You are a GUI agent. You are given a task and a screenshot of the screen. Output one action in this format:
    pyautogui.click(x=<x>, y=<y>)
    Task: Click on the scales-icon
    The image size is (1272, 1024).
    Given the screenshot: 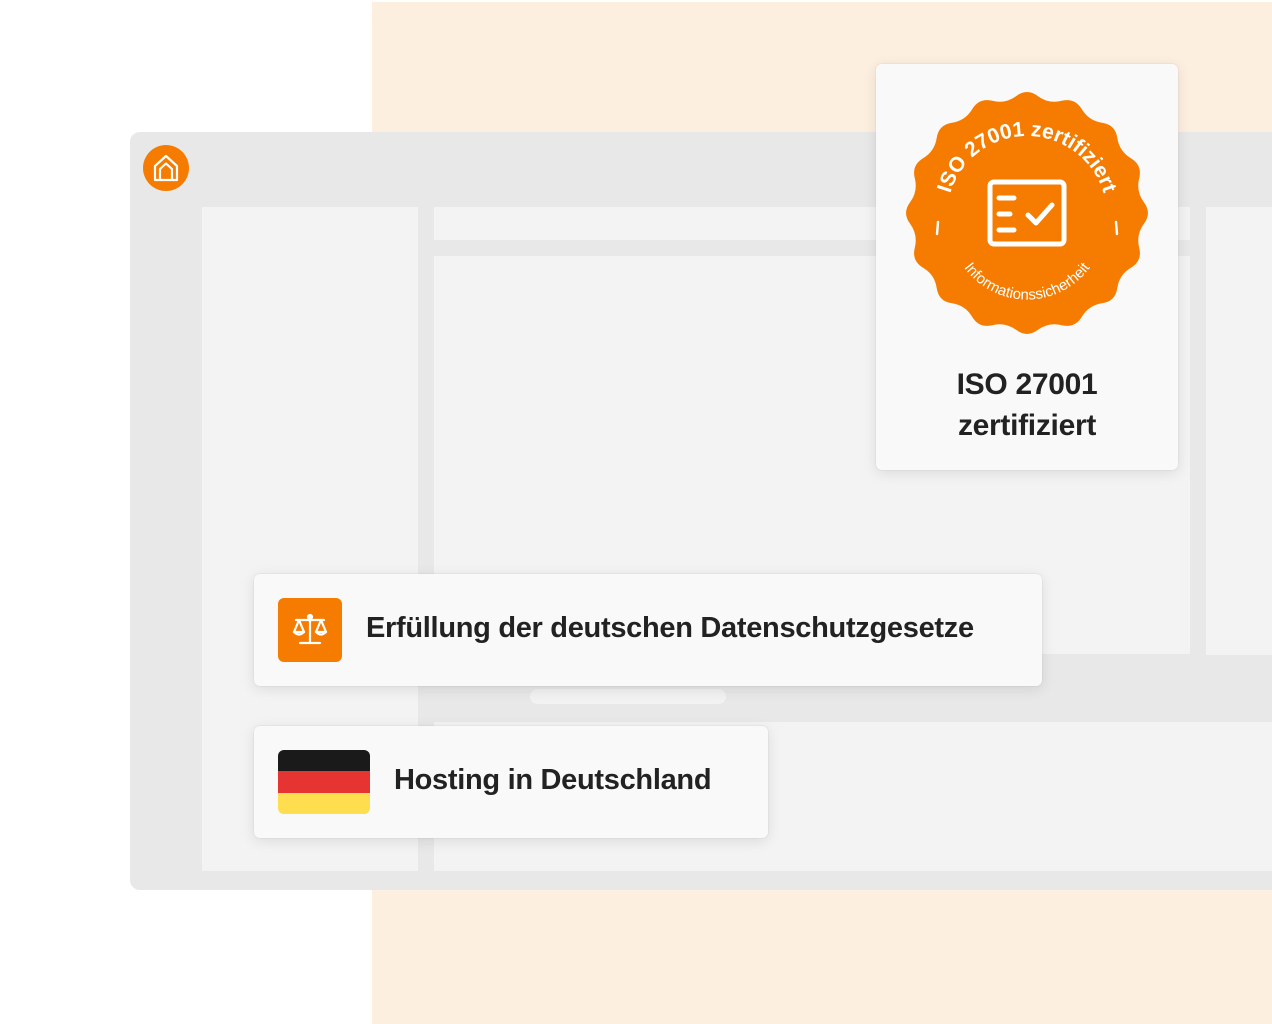 What is the action you would take?
    pyautogui.click(x=310, y=630)
    